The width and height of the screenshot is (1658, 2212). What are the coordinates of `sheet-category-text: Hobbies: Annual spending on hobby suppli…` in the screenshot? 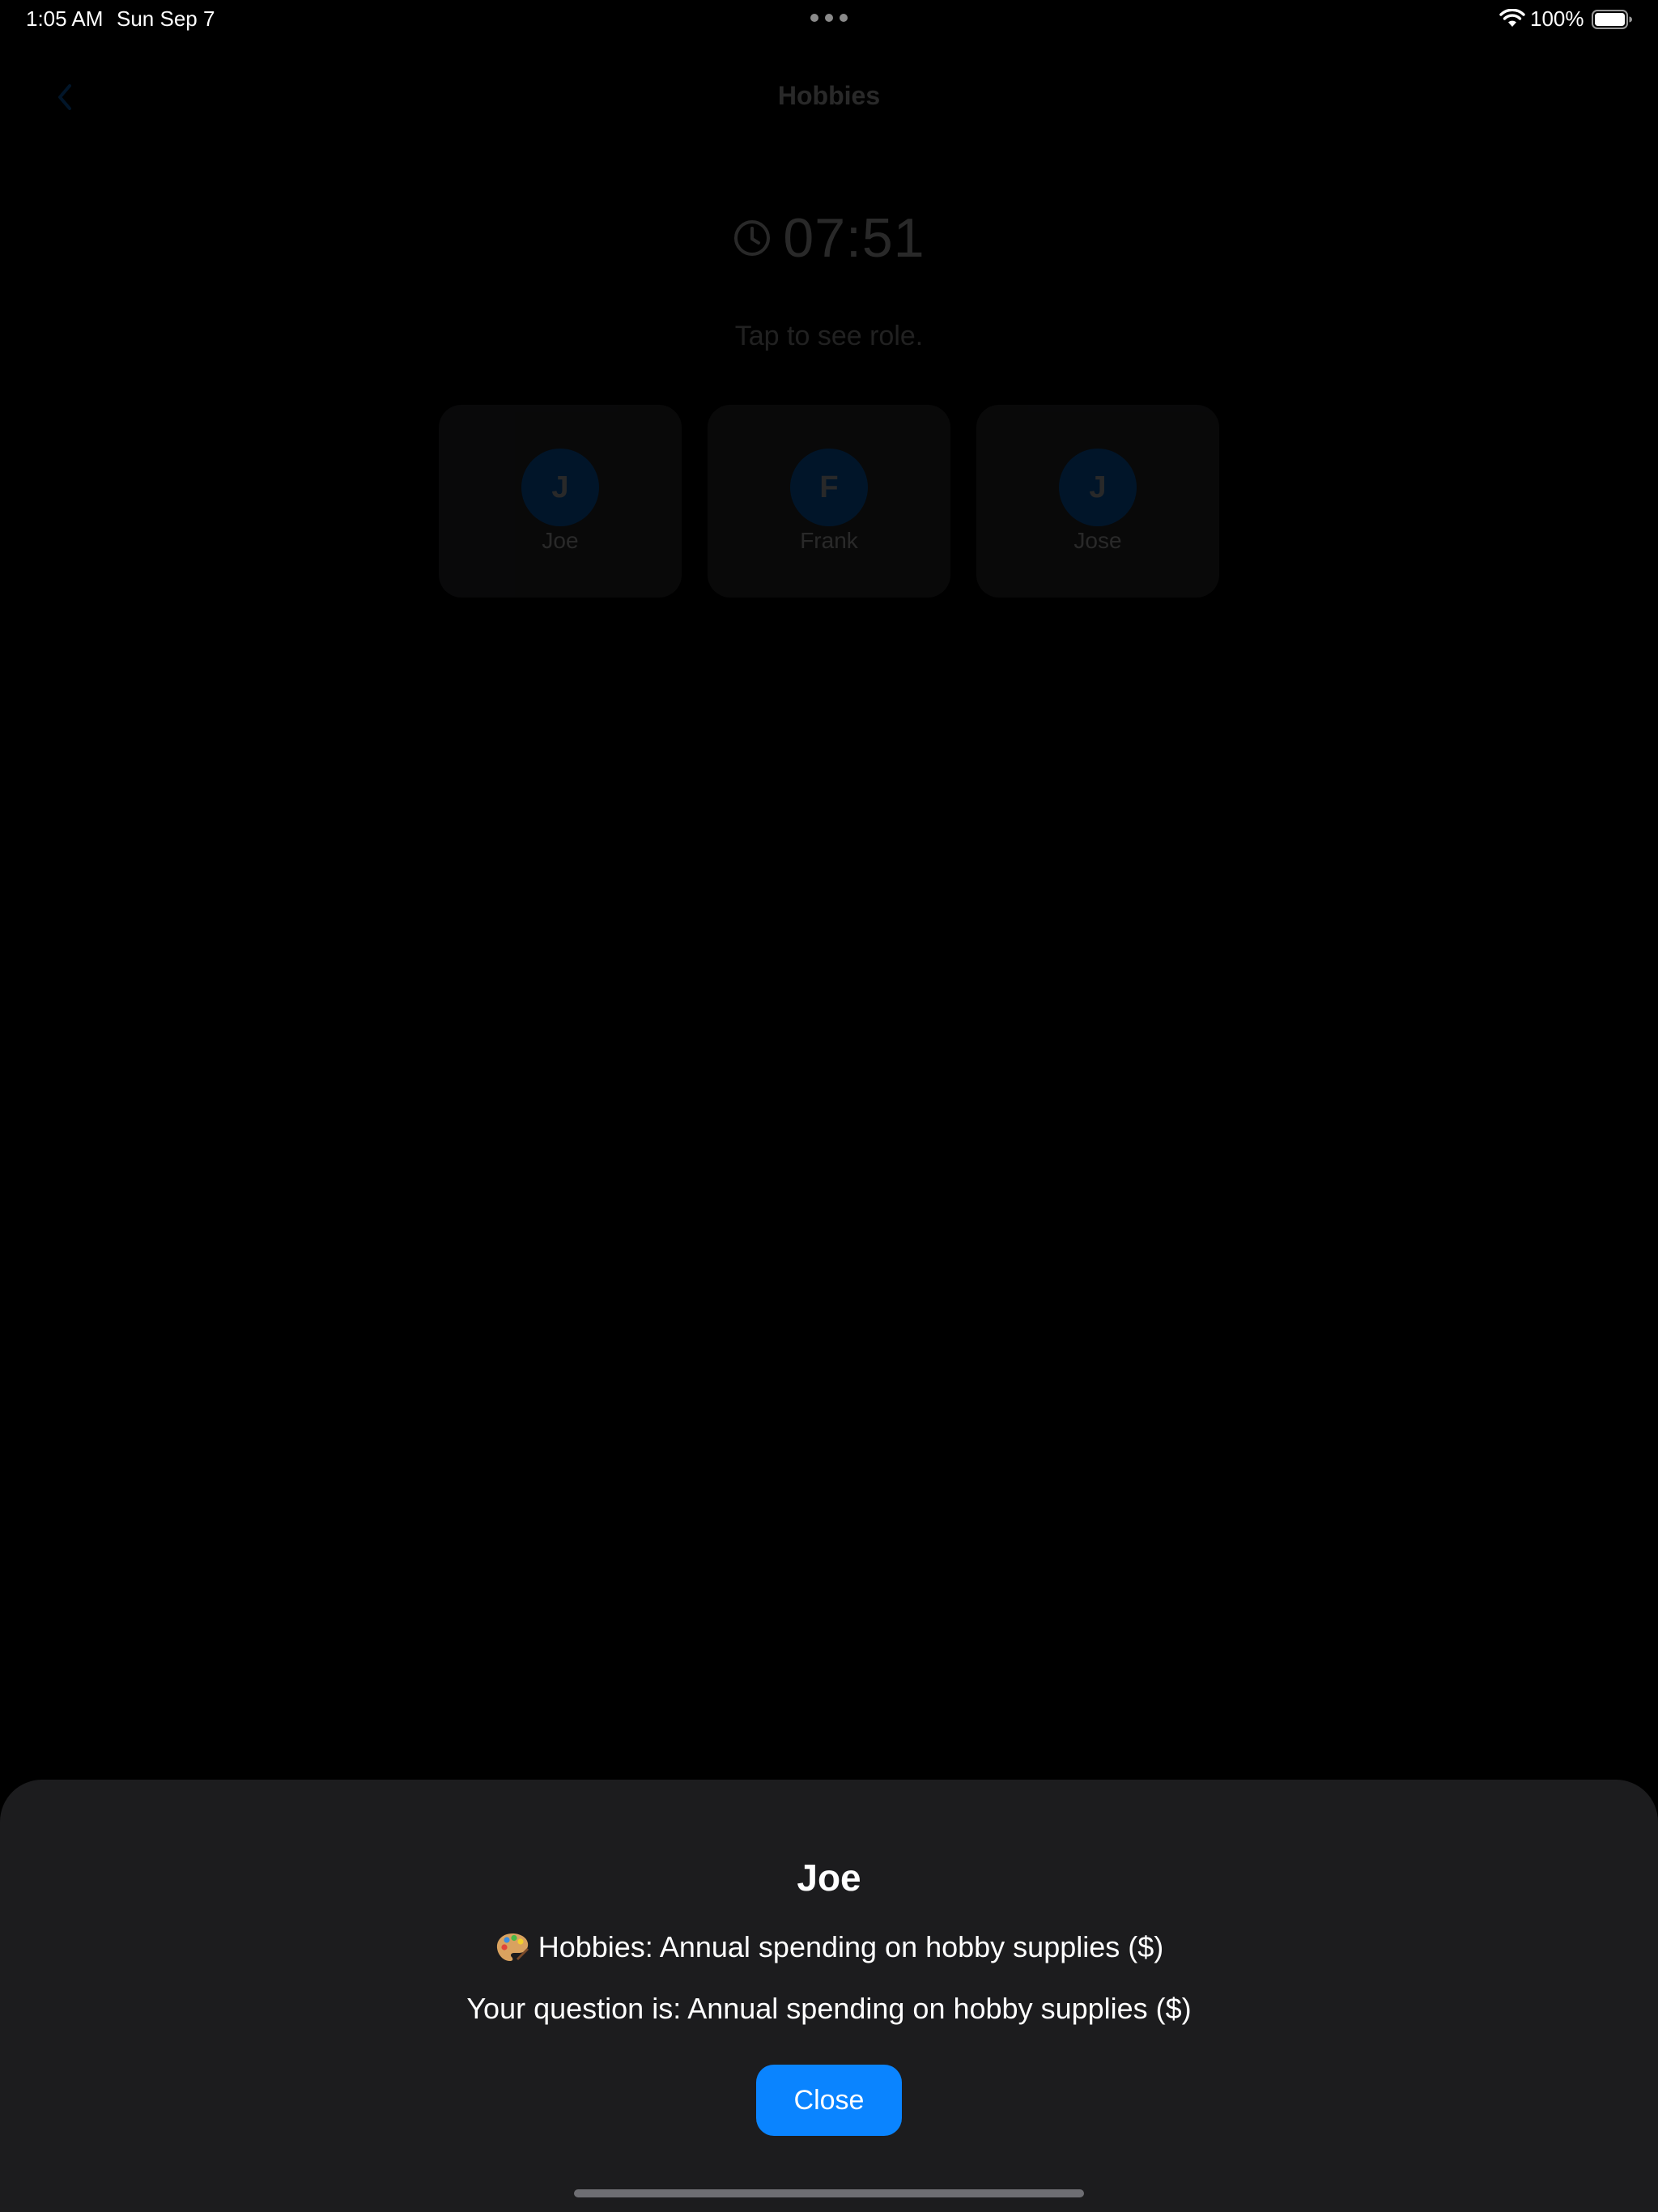 It's located at (851, 1947).